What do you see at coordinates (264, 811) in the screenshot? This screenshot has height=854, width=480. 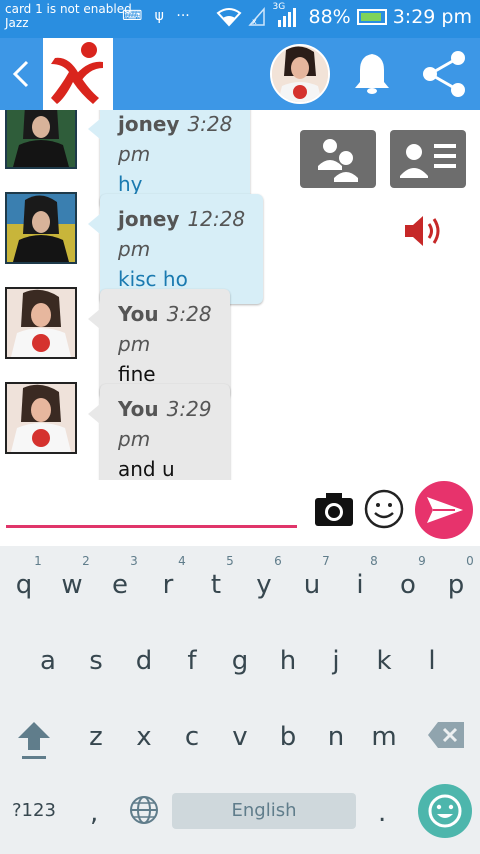 I see `space-bar: English` at bounding box center [264, 811].